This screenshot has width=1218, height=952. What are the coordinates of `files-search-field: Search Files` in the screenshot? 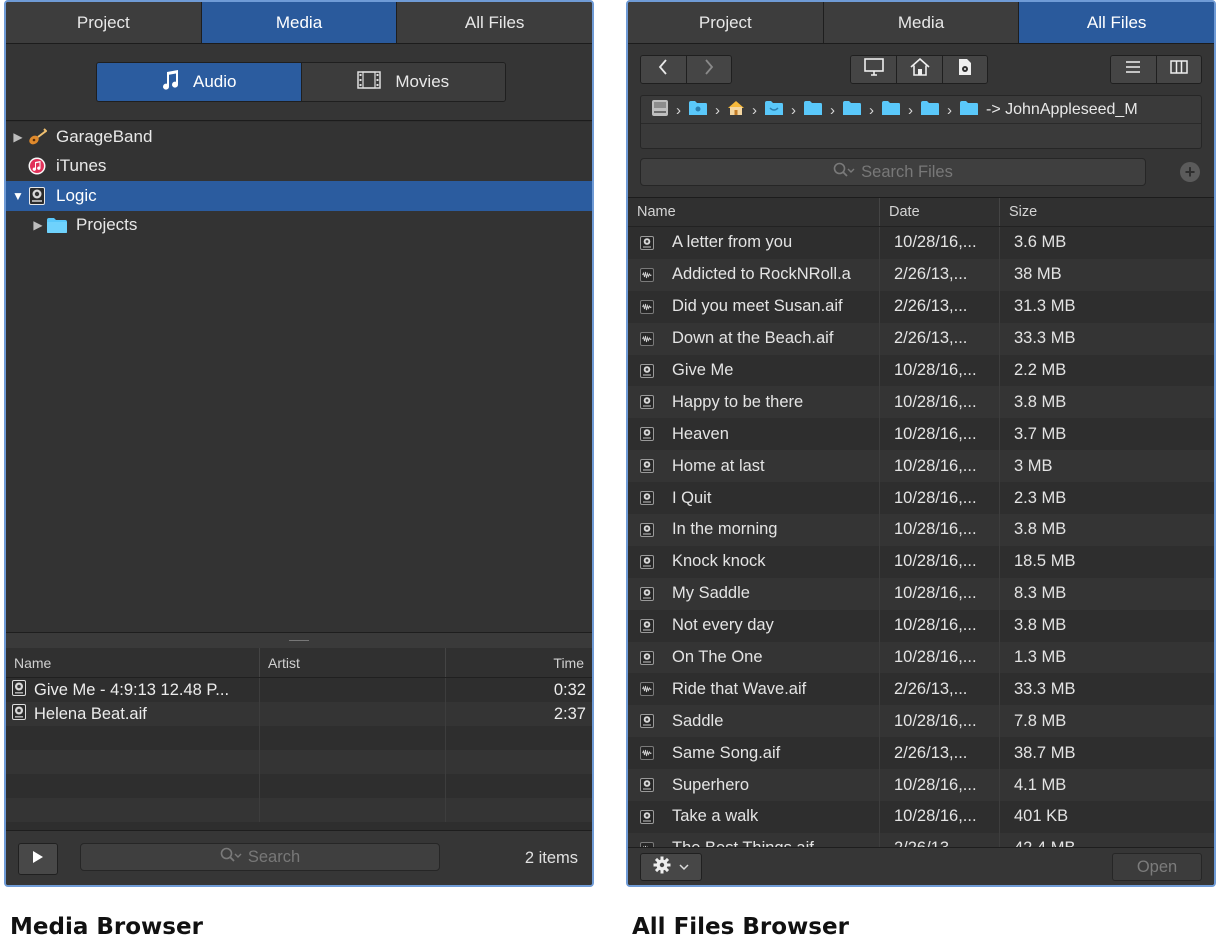 It's located at (893, 172).